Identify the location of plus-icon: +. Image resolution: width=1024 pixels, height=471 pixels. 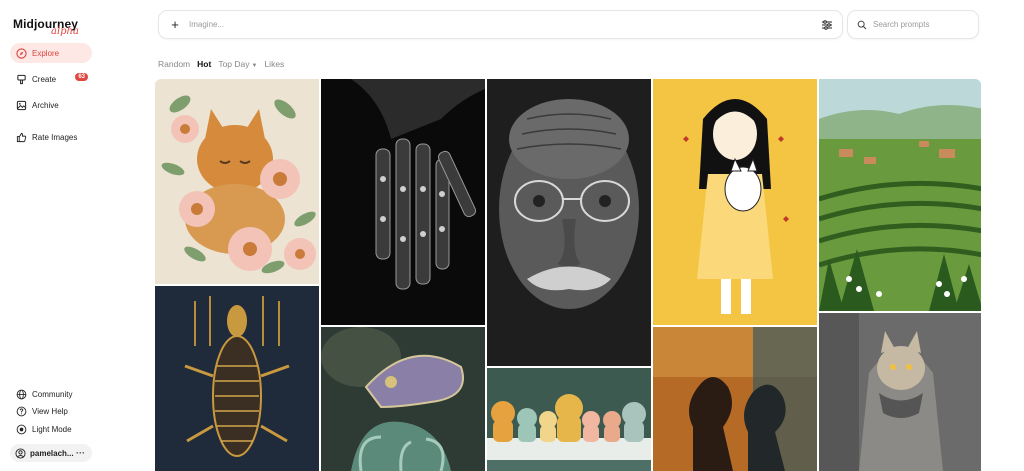
(175, 24).